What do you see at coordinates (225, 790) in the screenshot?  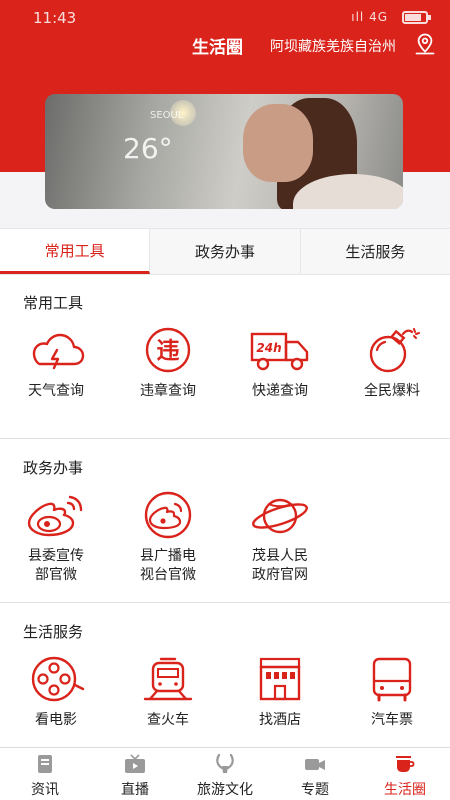 I see `nav-label: 旅游文化` at bounding box center [225, 790].